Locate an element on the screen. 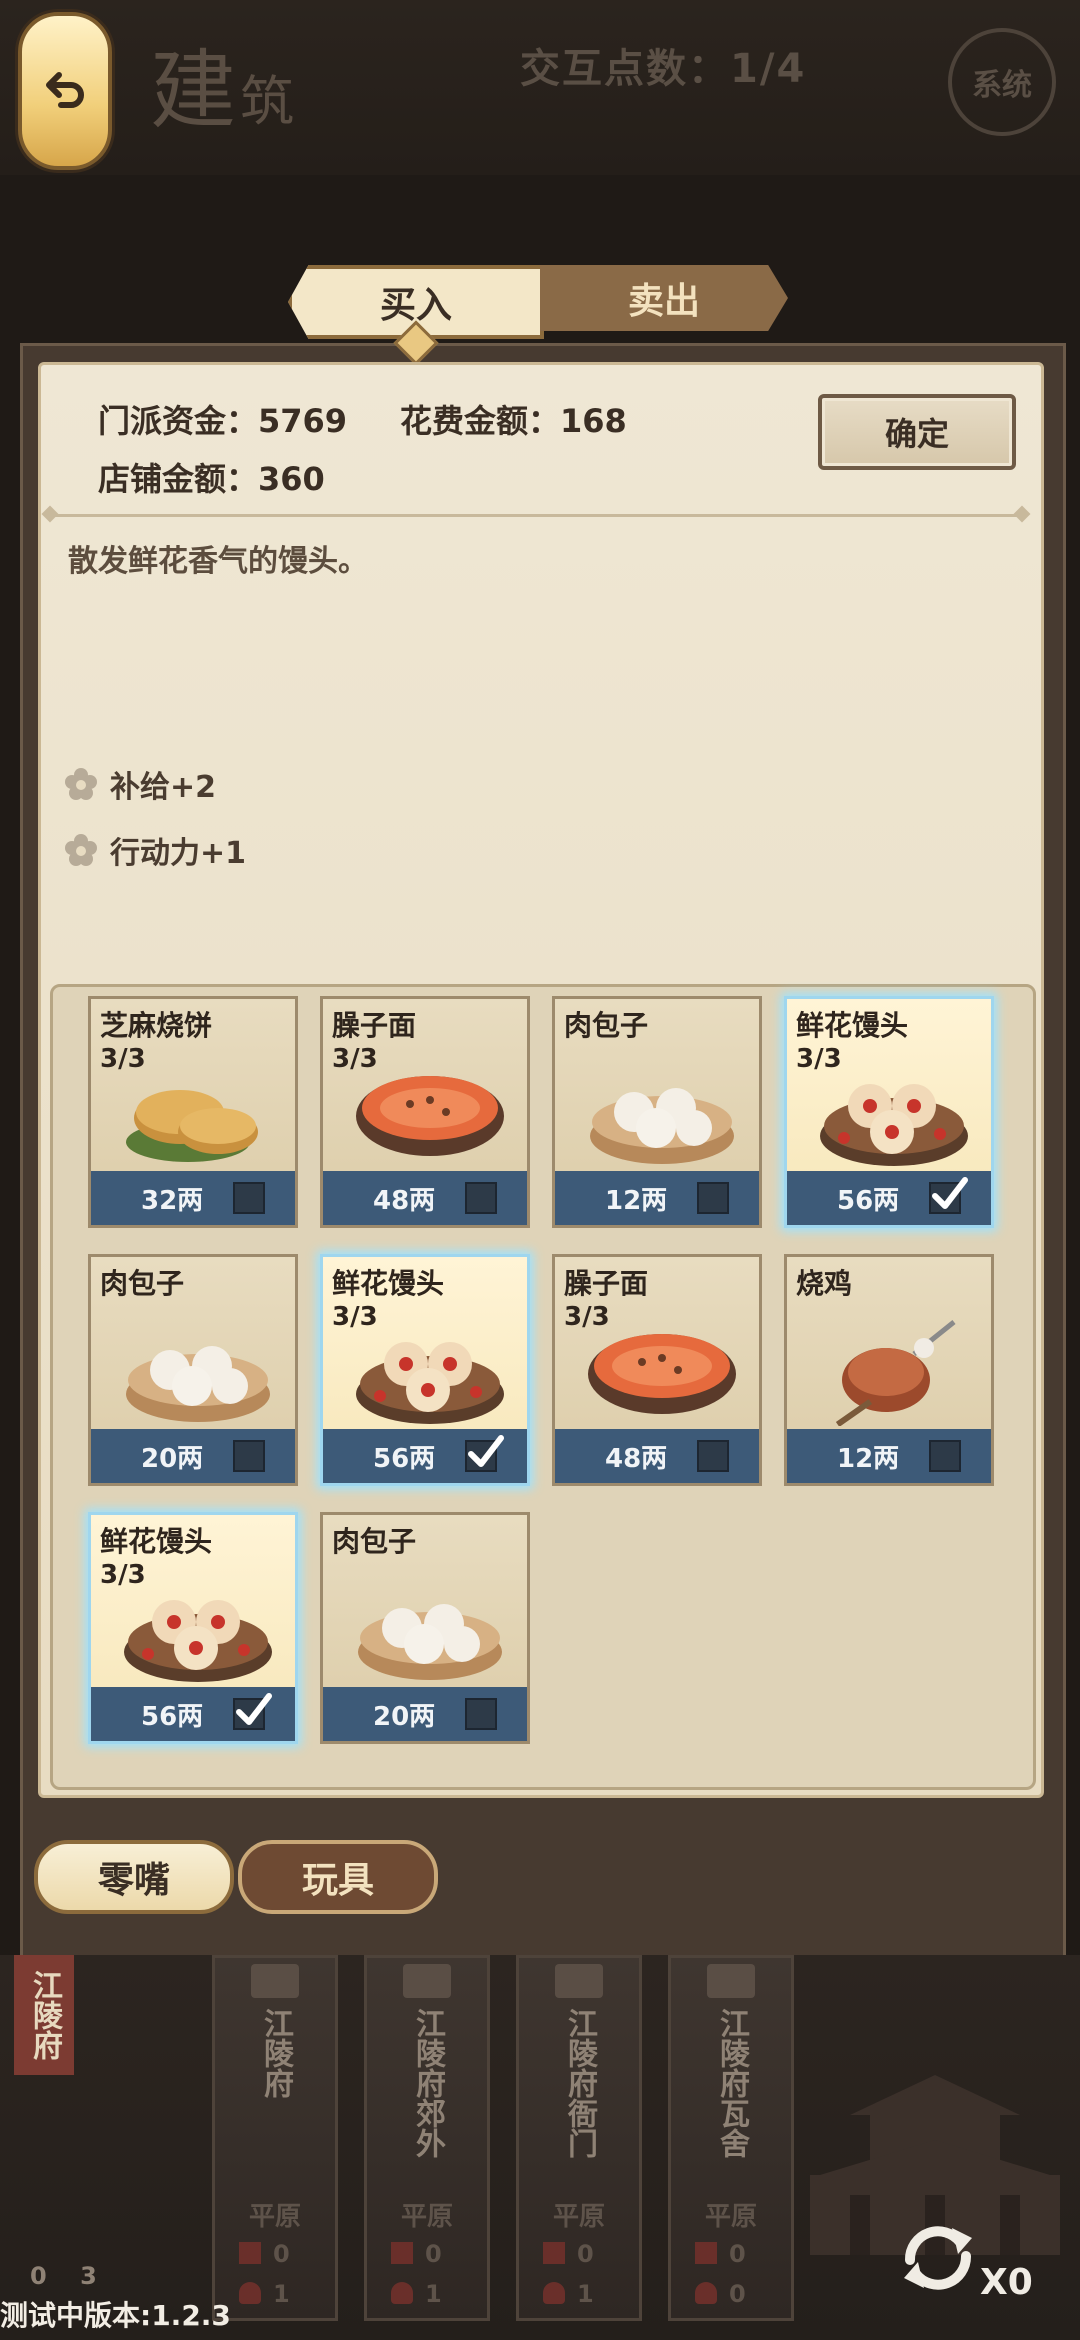  left-counts: 0 3 is located at coordinates (63, 2276).